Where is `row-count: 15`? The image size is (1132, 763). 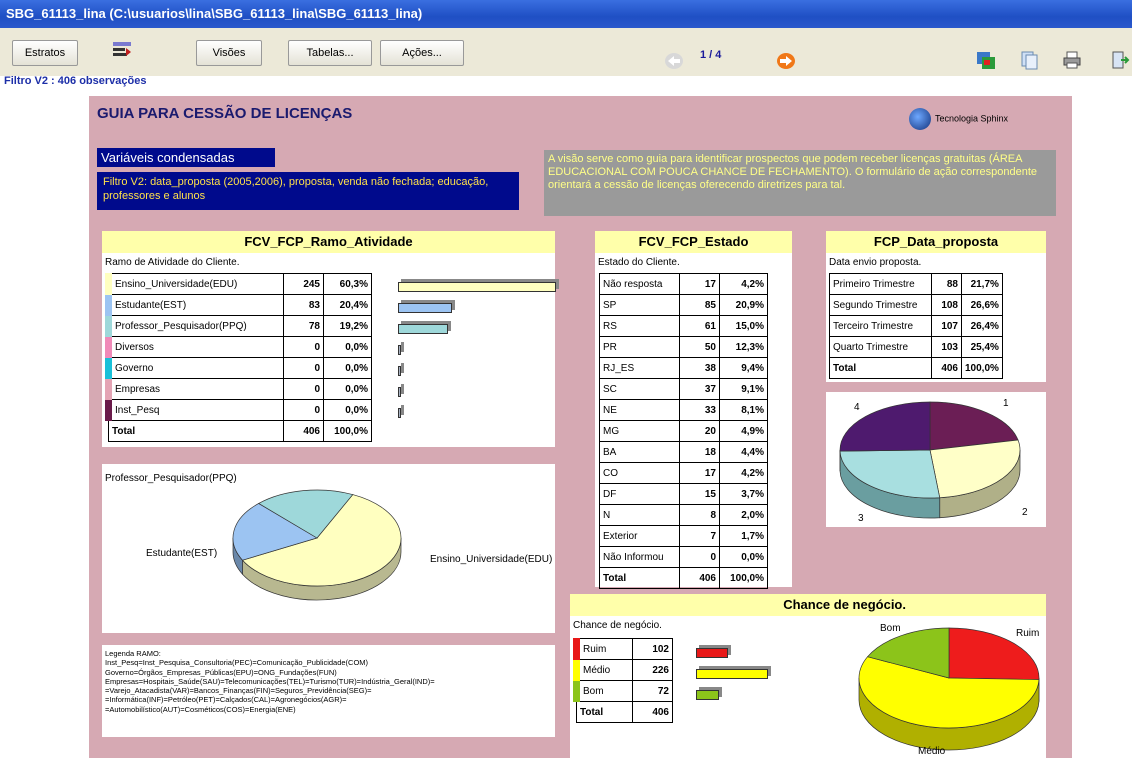 row-count: 15 is located at coordinates (700, 494).